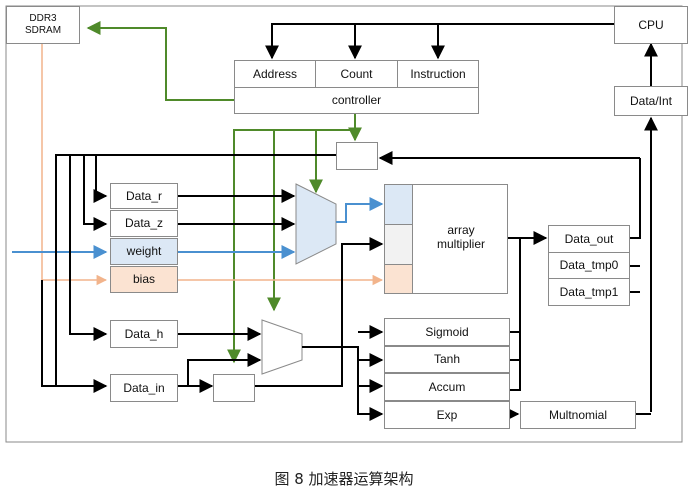 The width and height of the screenshot is (688, 493). I want to click on feedback-buffer, so click(357, 156).